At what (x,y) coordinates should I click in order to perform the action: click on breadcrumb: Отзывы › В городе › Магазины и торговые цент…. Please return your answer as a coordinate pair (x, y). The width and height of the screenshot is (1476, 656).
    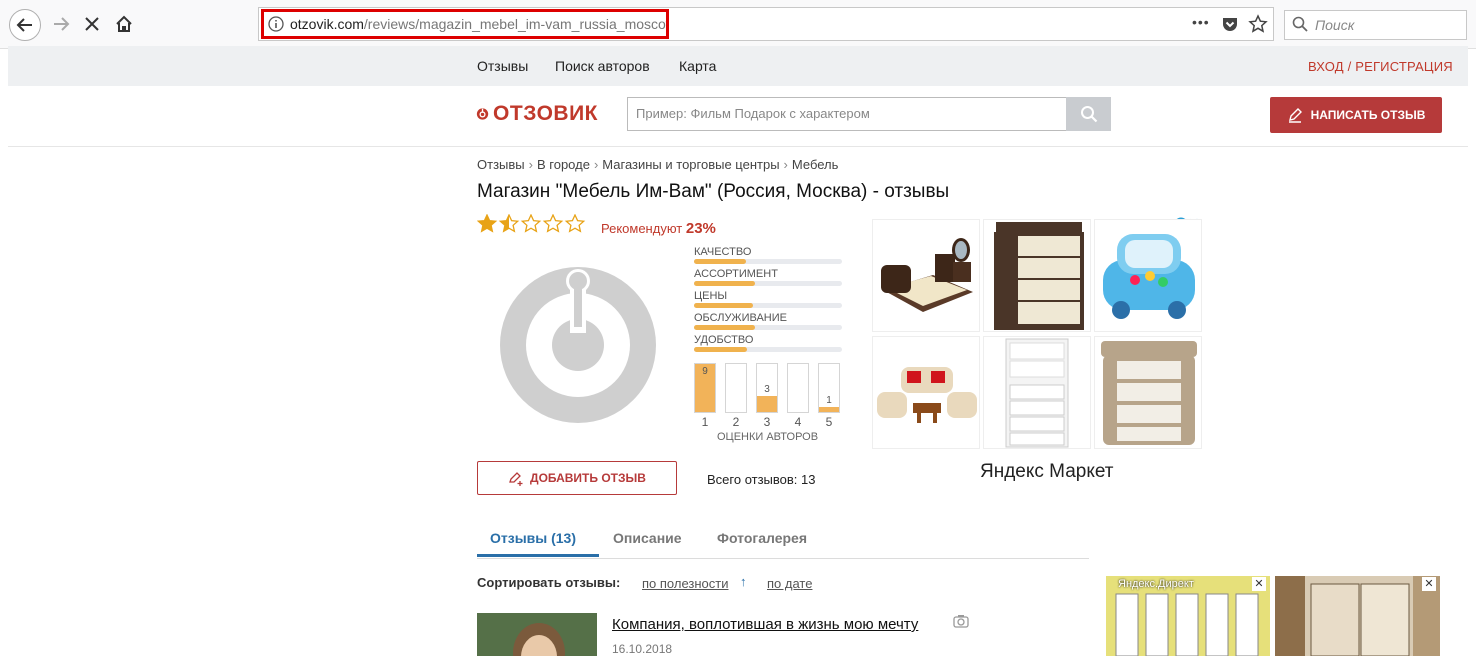
    Looking at the image, I should click on (657, 164).